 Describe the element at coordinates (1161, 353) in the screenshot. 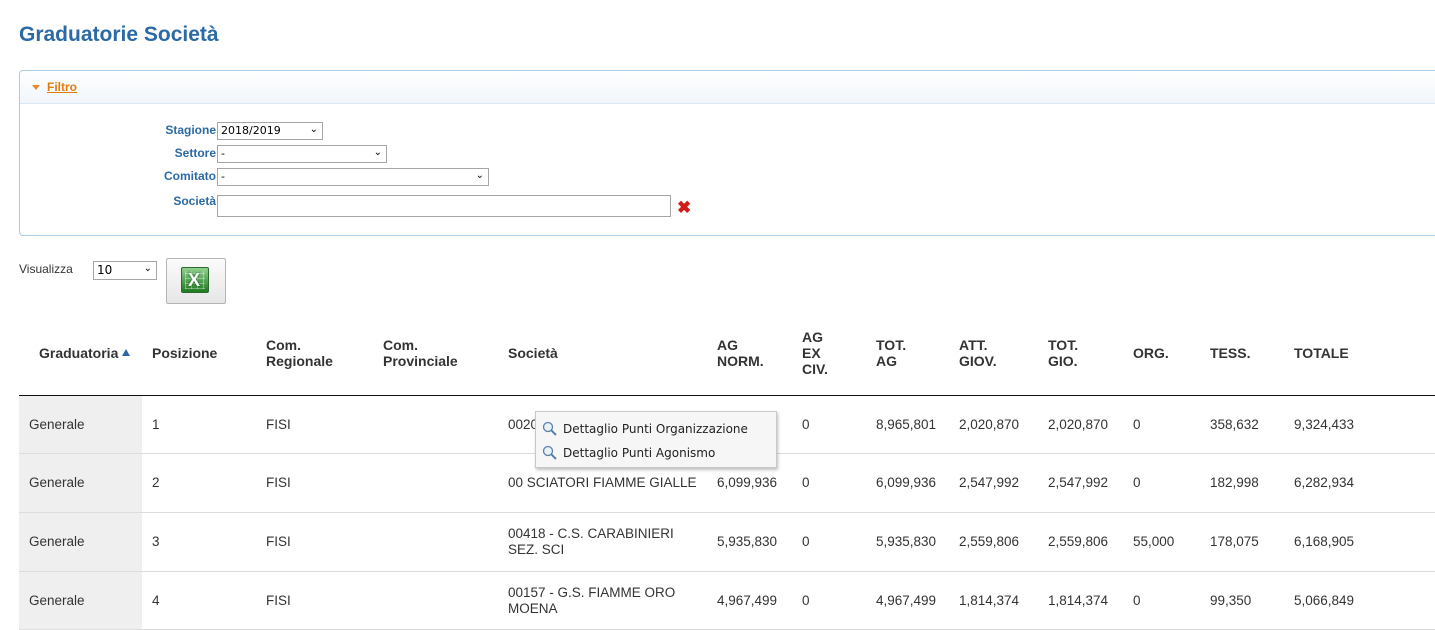

I see `column-header-org: ORG.` at that location.